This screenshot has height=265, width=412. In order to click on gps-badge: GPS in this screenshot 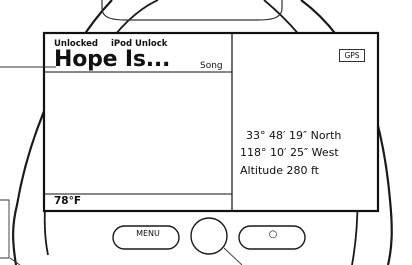, I will do `click(352, 55)`.